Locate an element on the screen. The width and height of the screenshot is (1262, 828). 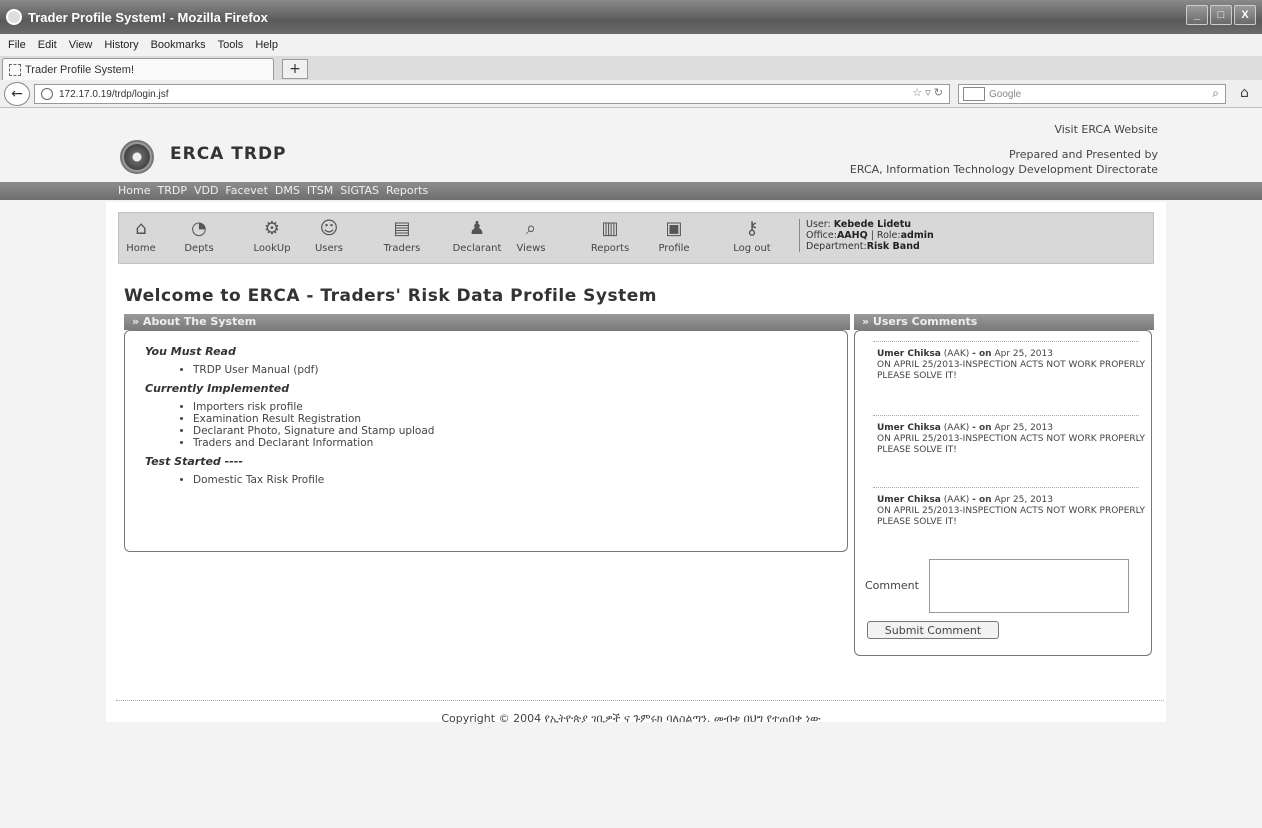
toolbar-reports-label: Reports is located at coordinates (610, 248).